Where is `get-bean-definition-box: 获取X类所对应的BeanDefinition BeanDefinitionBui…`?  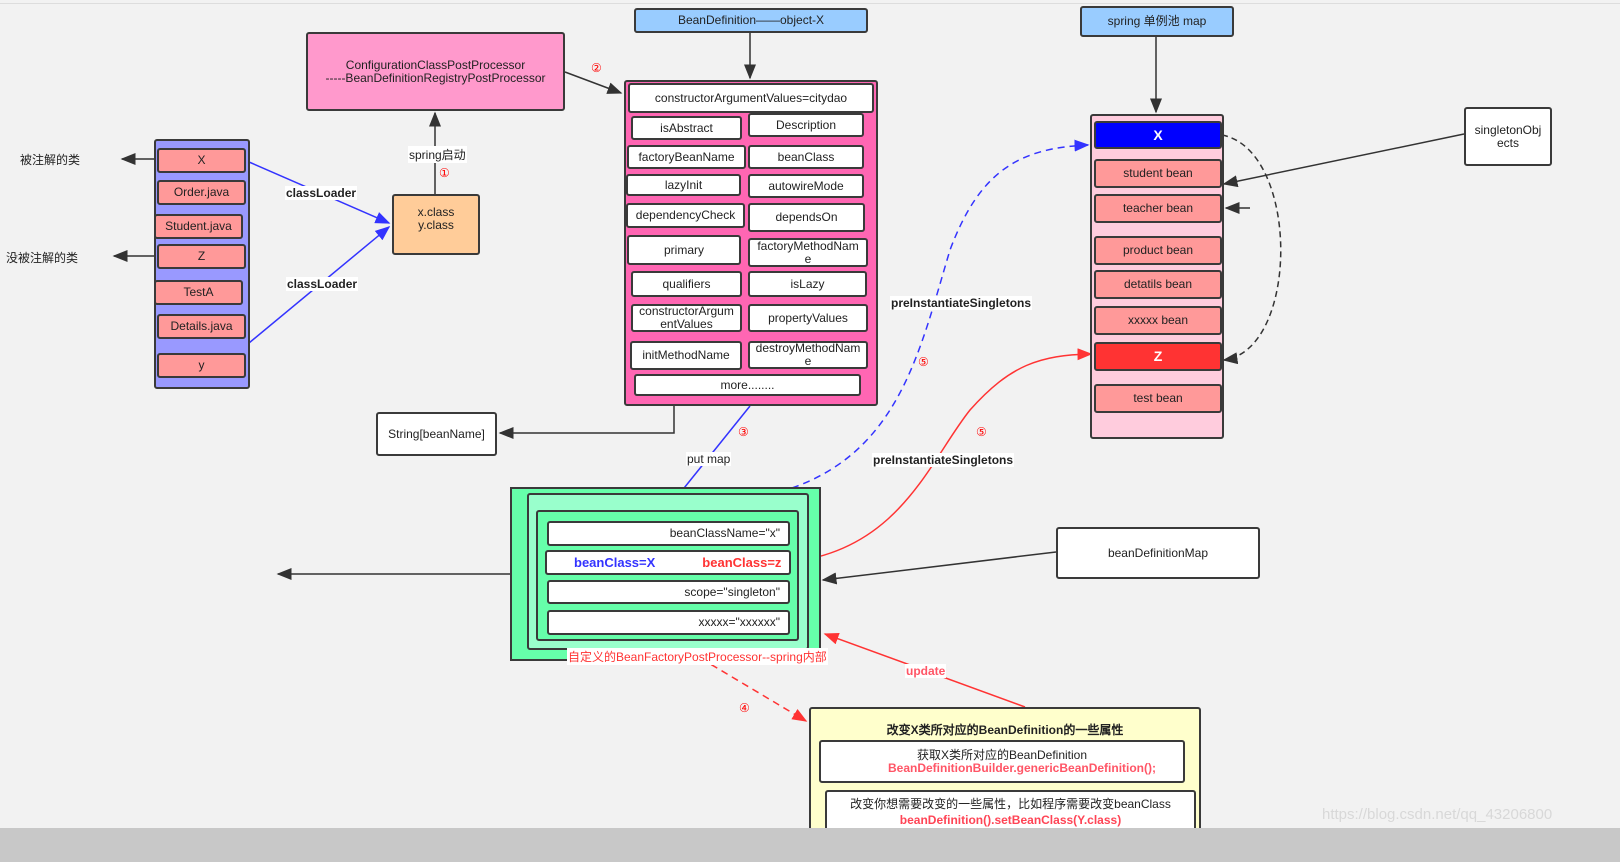 get-bean-definition-box: 获取X类所对应的BeanDefinition BeanDefinitionBui… is located at coordinates (1002, 761).